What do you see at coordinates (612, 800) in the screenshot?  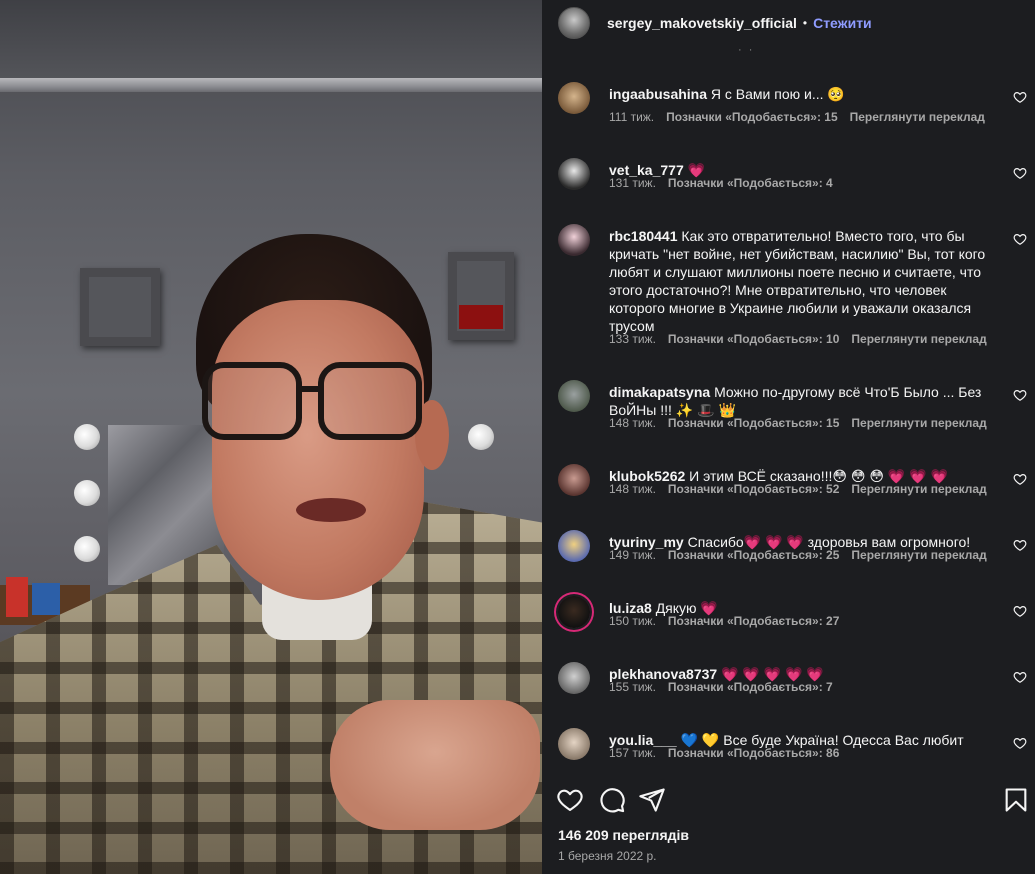 I see `comment-icon` at bounding box center [612, 800].